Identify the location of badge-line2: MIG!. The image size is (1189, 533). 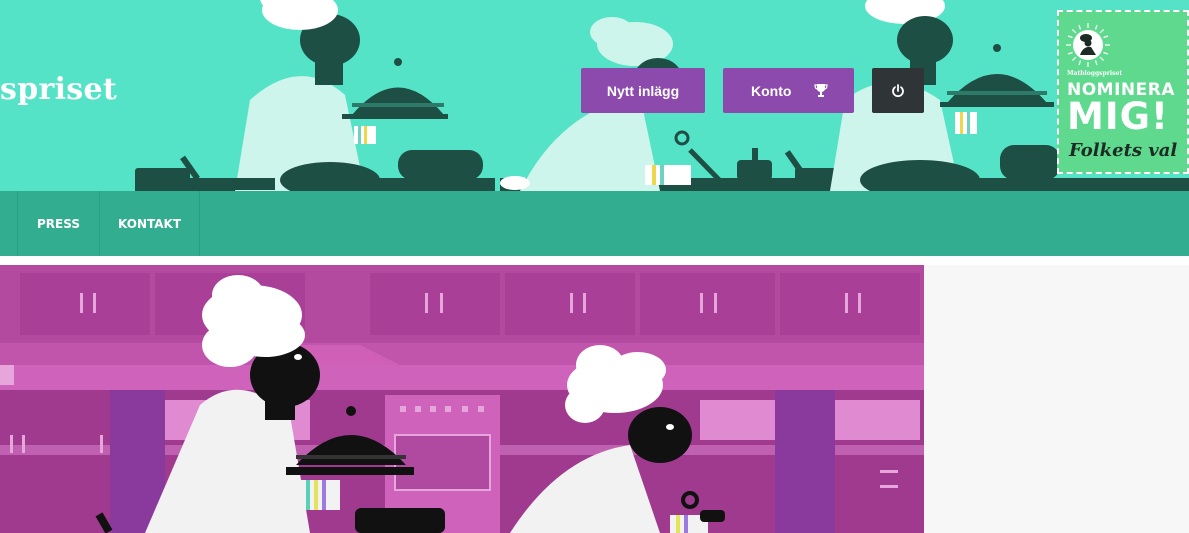
(1118, 116).